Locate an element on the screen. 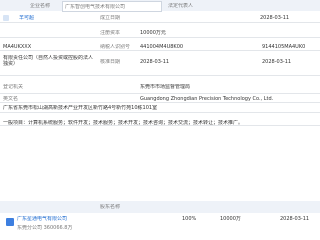 The width and height of the screenshot is (320, 240). company-name: 广东智创电气技术有限公司 is located at coordinates (95, 7).